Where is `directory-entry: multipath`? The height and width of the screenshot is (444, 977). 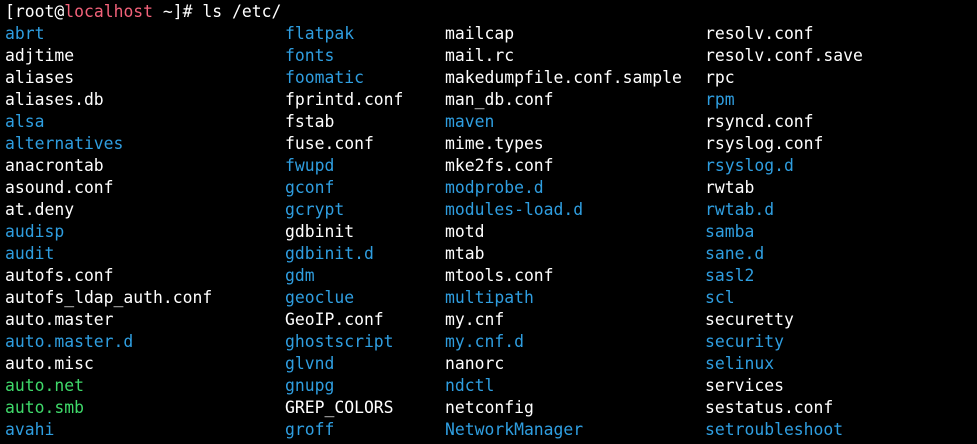
directory-entry: multipath is located at coordinates (489, 297).